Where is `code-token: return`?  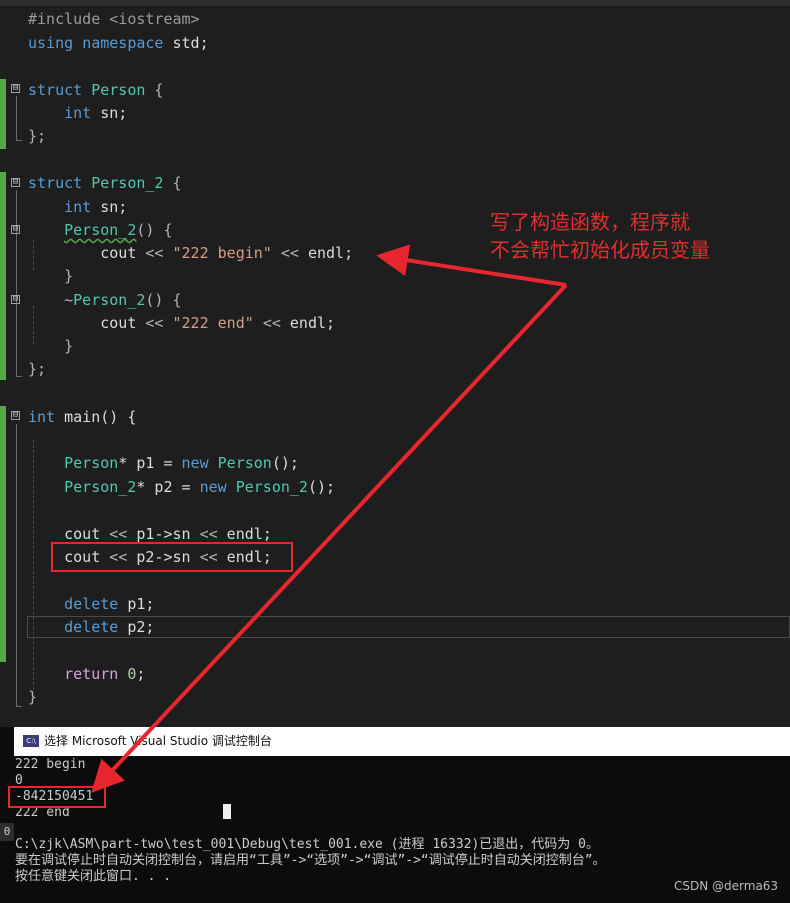
code-token: return is located at coordinates (91, 674).